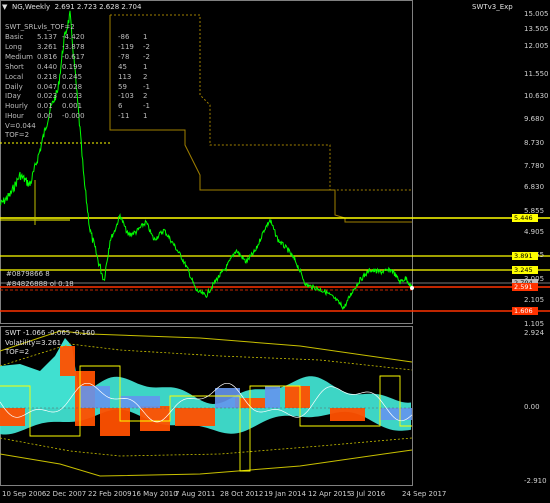 The image size is (550, 503). What do you see at coordinates (534, 232) in the screenshot?
I see `price-y-tick: 4.905` at bounding box center [534, 232].